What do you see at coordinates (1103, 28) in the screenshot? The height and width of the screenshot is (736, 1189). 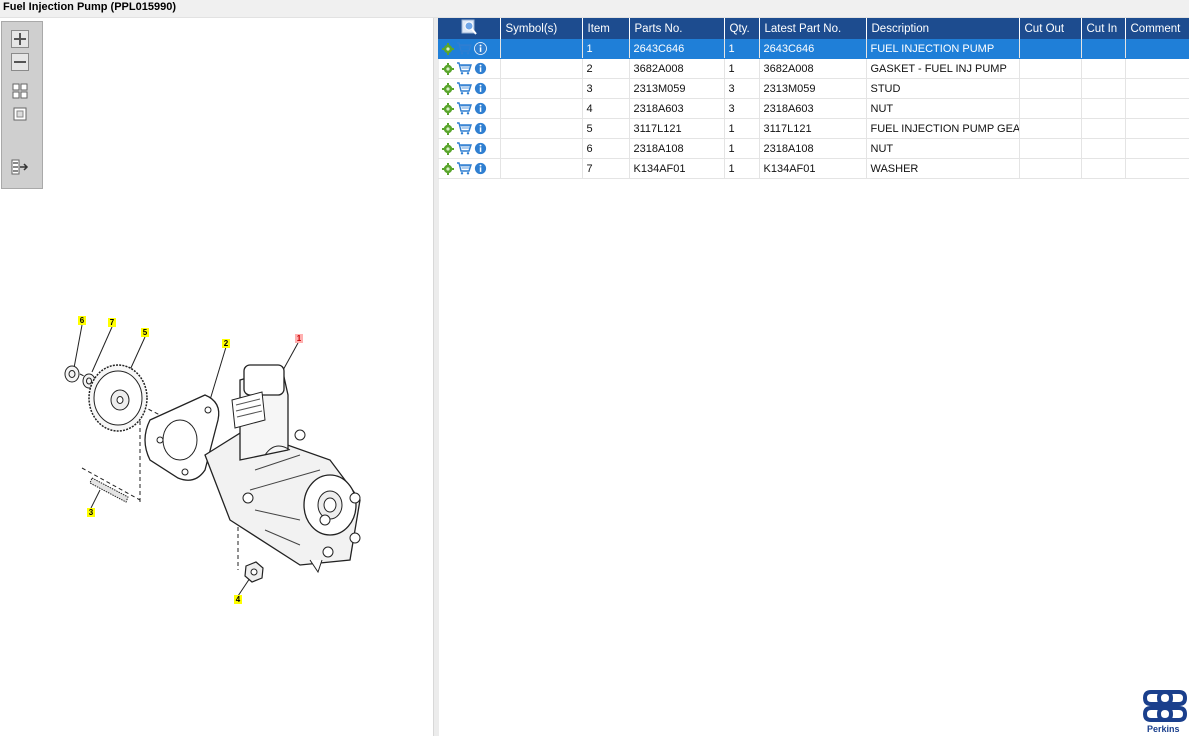 I see `column-header-cut-in: Cut In` at bounding box center [1103, 28].